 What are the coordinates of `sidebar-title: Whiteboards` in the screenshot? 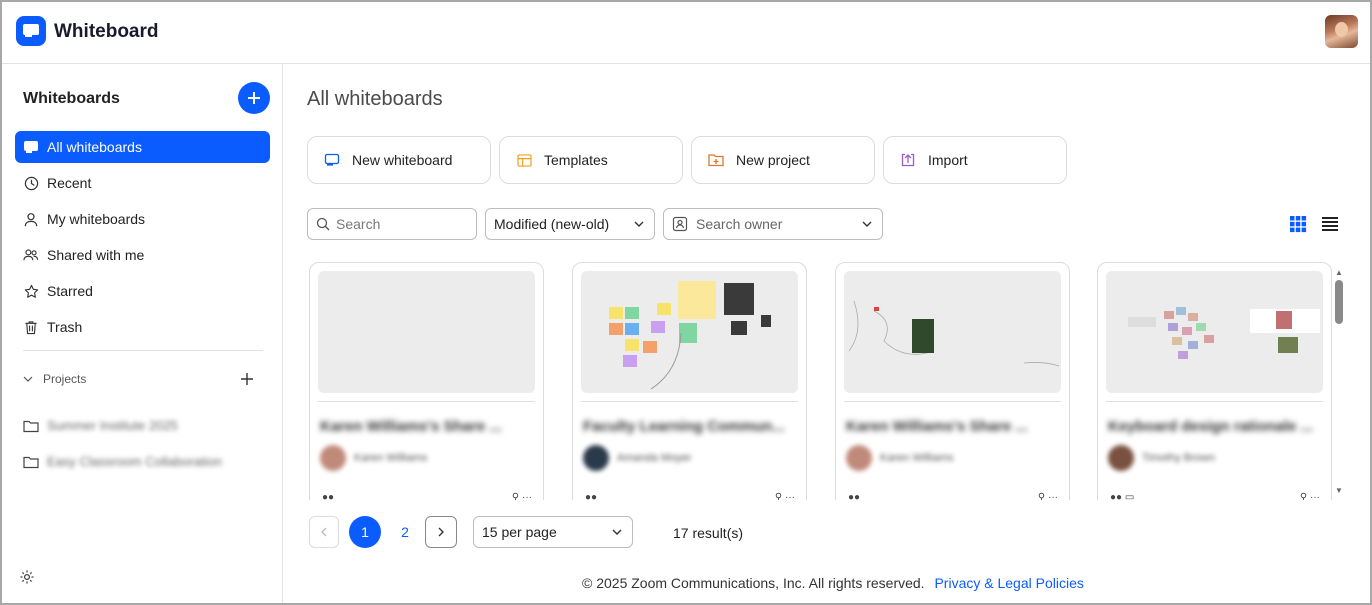 It's located at (71, 98).